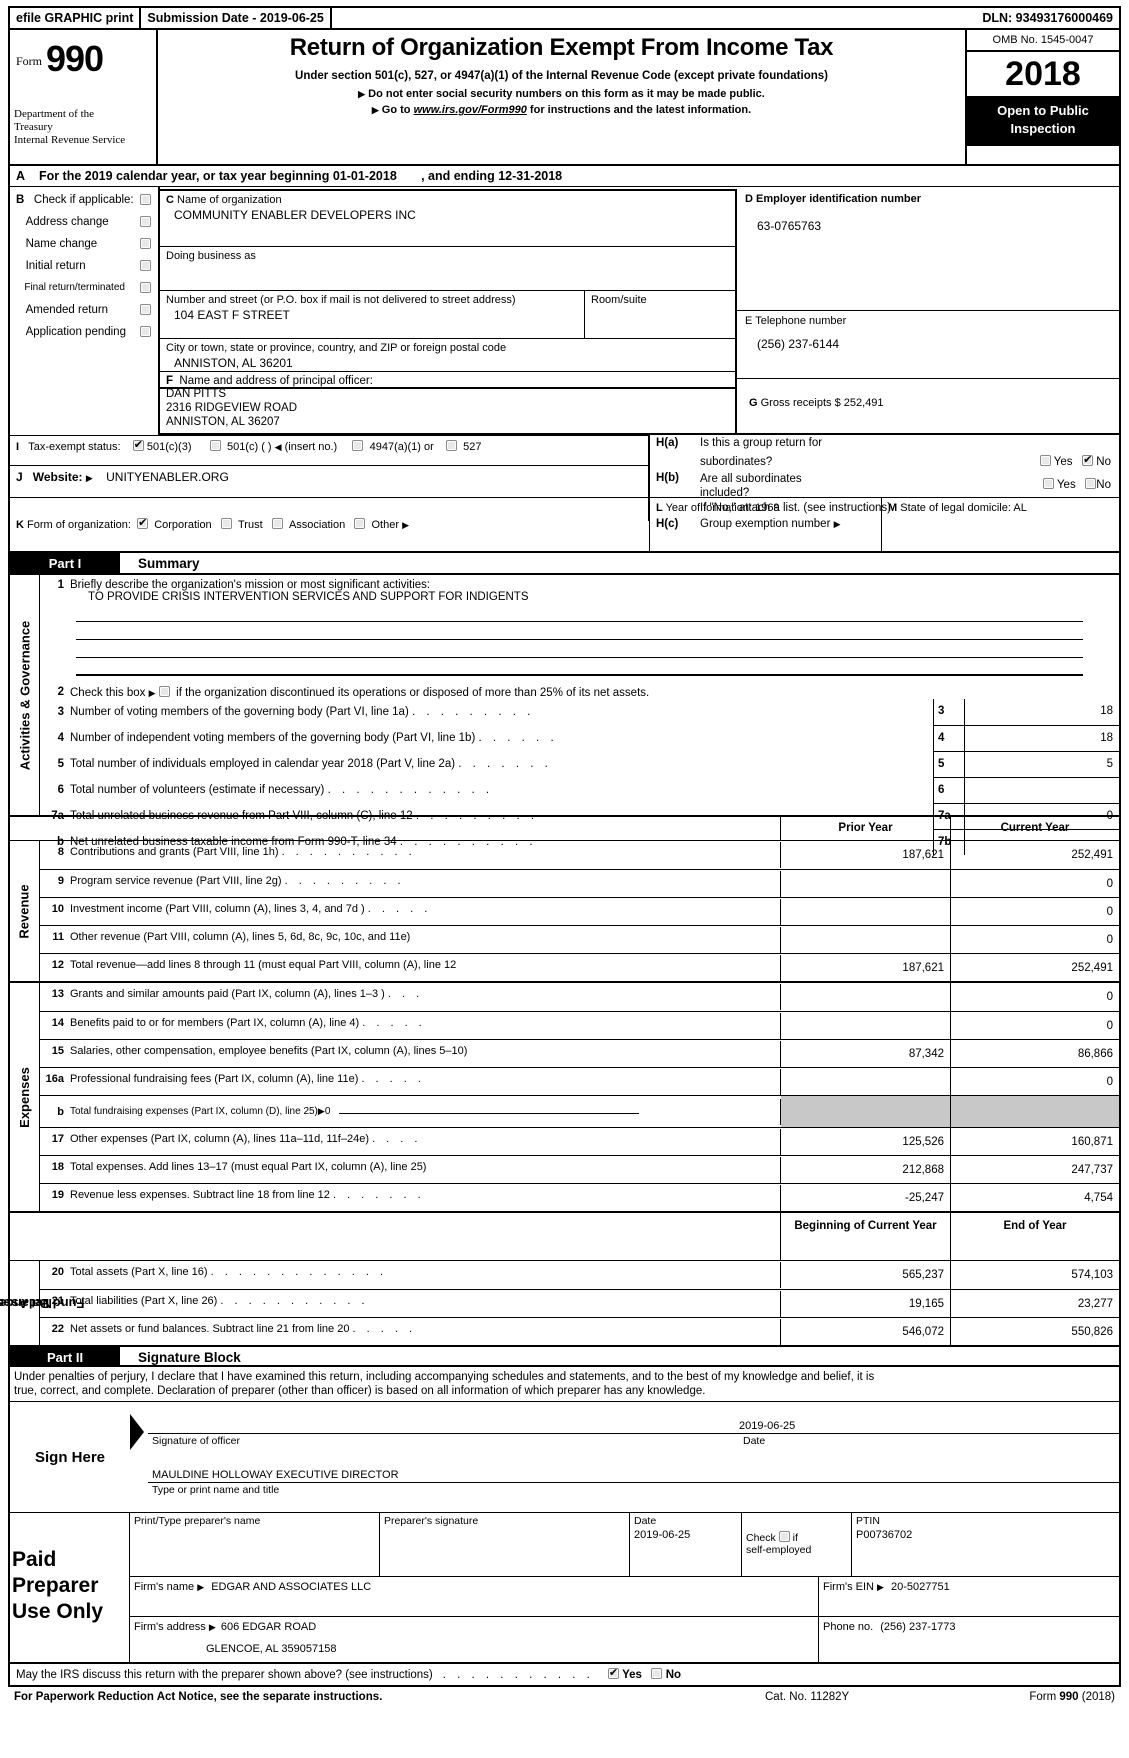 This screenshot has height=1758, width=1129. What do you see at coordinates (474, 1644) in the screenshot?
I see `firm-address-value-2: GLENCOE, AL 359057158` at bounding box center [474, 1644].